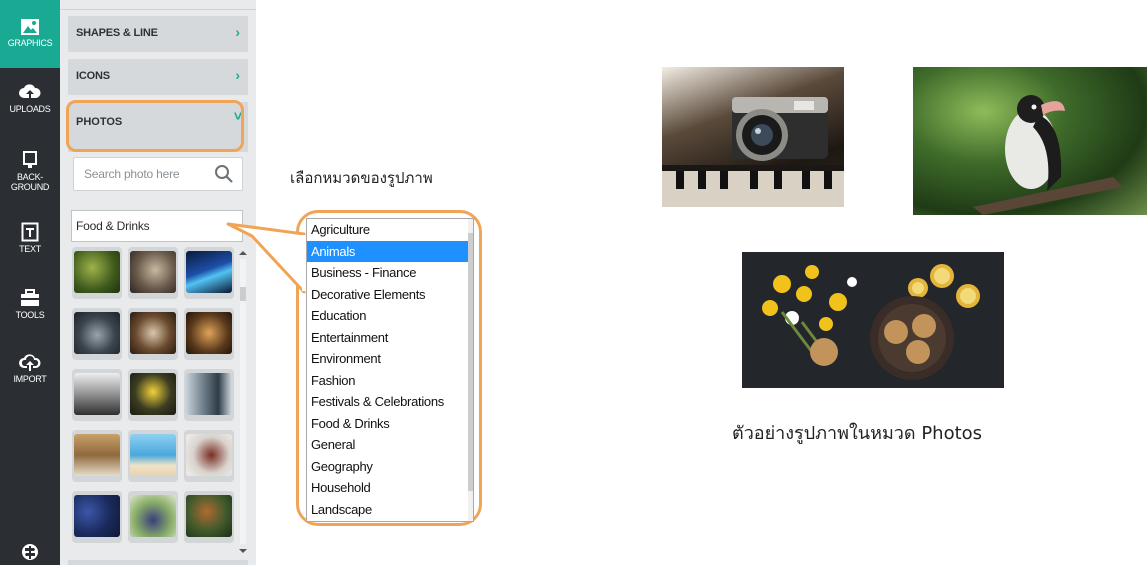 This screenshot has height=565, width=1148. What do you see at coordinates (113, 226) in the screenshot?
I see `category-select-value: Food & Drinks` at bounding box center [113, 226].